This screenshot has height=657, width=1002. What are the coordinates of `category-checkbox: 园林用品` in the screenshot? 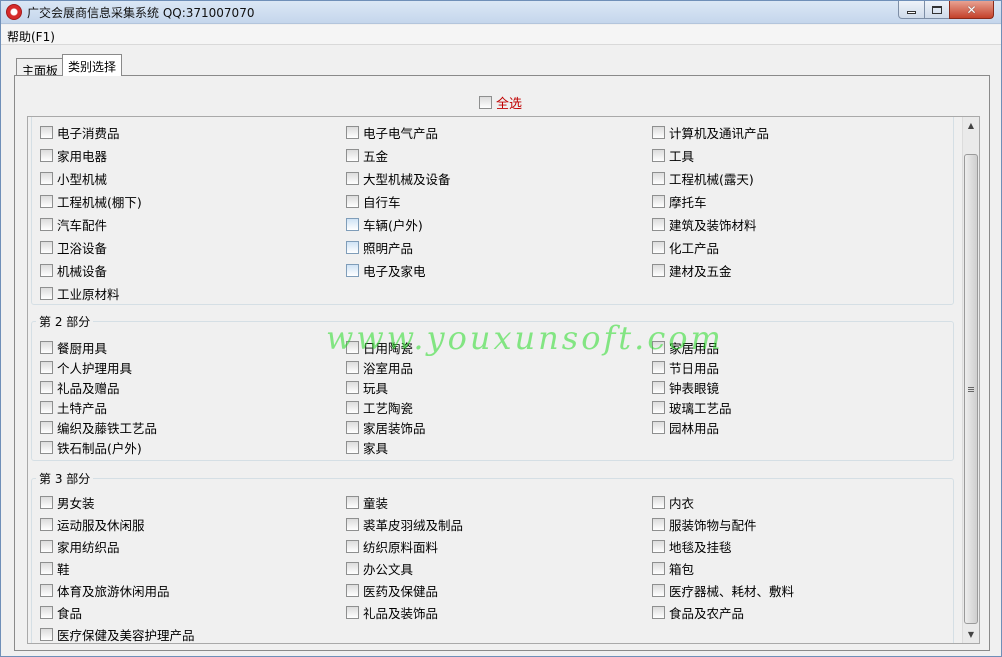 It's located at (685, 427).